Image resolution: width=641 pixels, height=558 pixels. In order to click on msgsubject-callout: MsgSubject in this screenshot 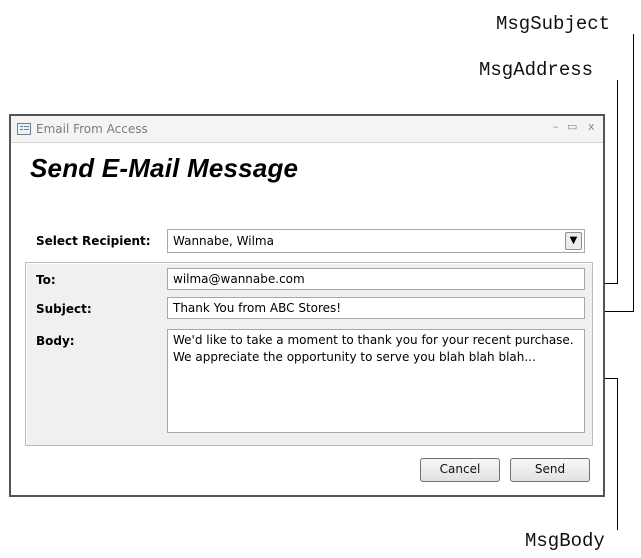, I will do `click(553, 24)`.